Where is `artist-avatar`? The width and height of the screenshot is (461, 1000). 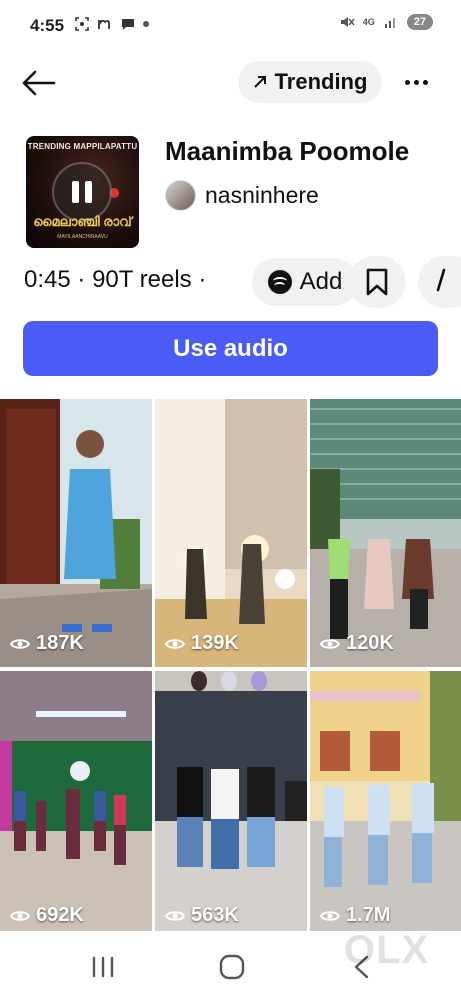
artist-avatar is located at coordinates (180, 195).